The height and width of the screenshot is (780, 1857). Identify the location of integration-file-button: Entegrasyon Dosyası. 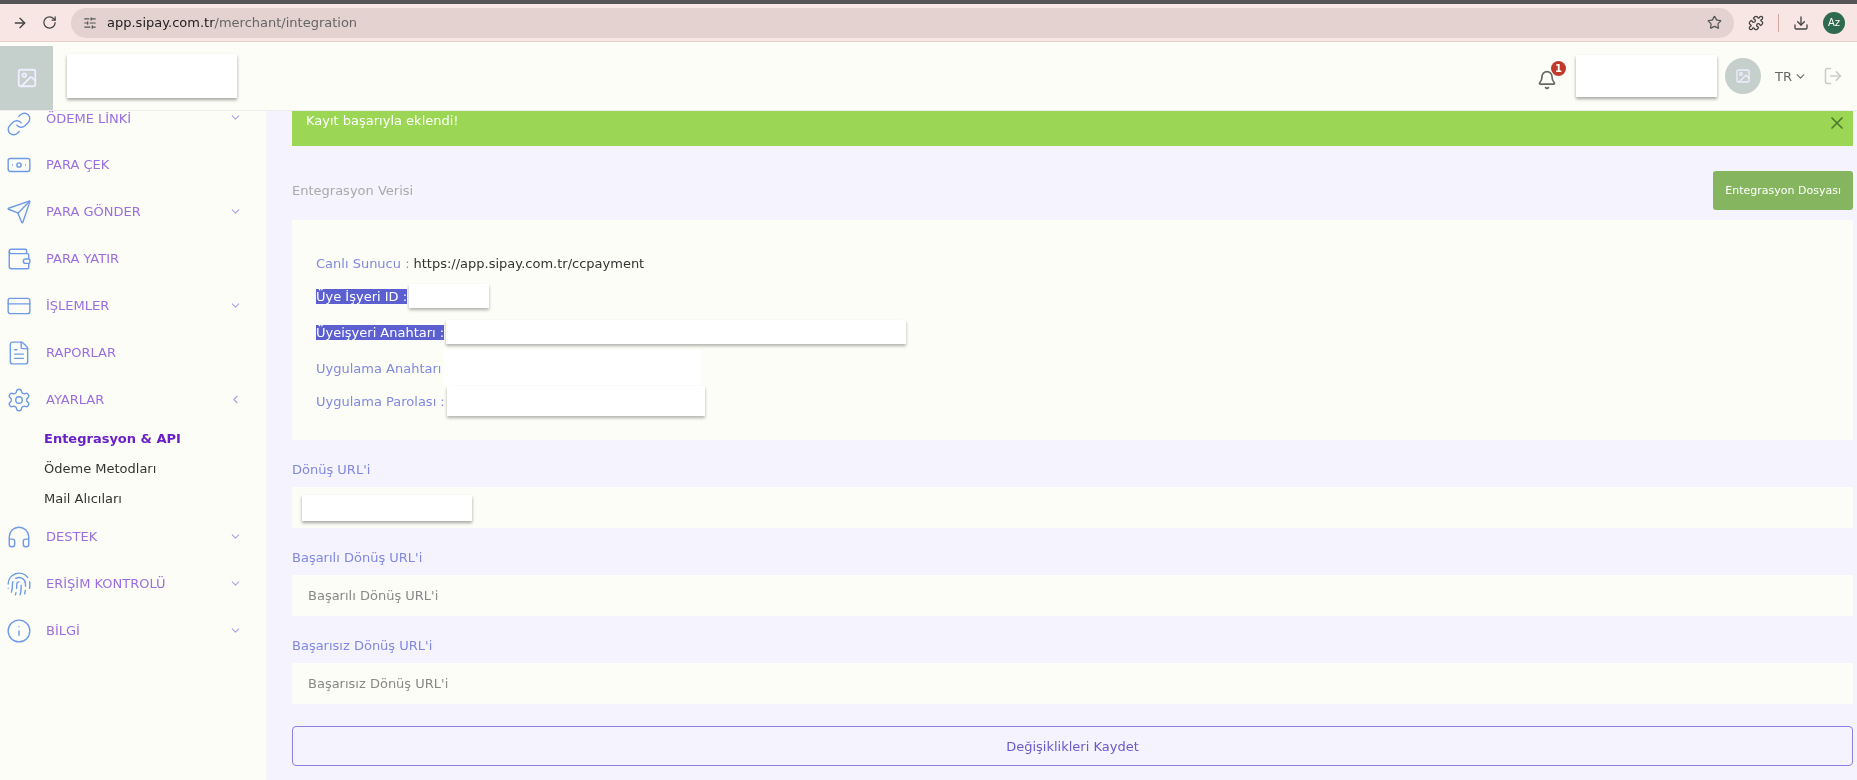
(1783, 190).